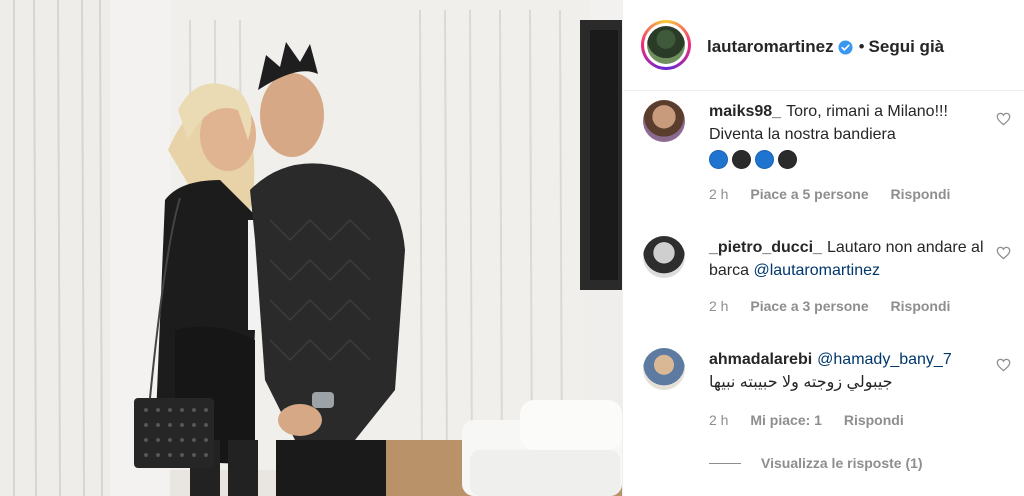 The height and width of the screenshot is (496, 1024). Describe the element at coordinates (765, 247) in the screenshot. I see `comment-username: _pietro_ducci_` at that location.